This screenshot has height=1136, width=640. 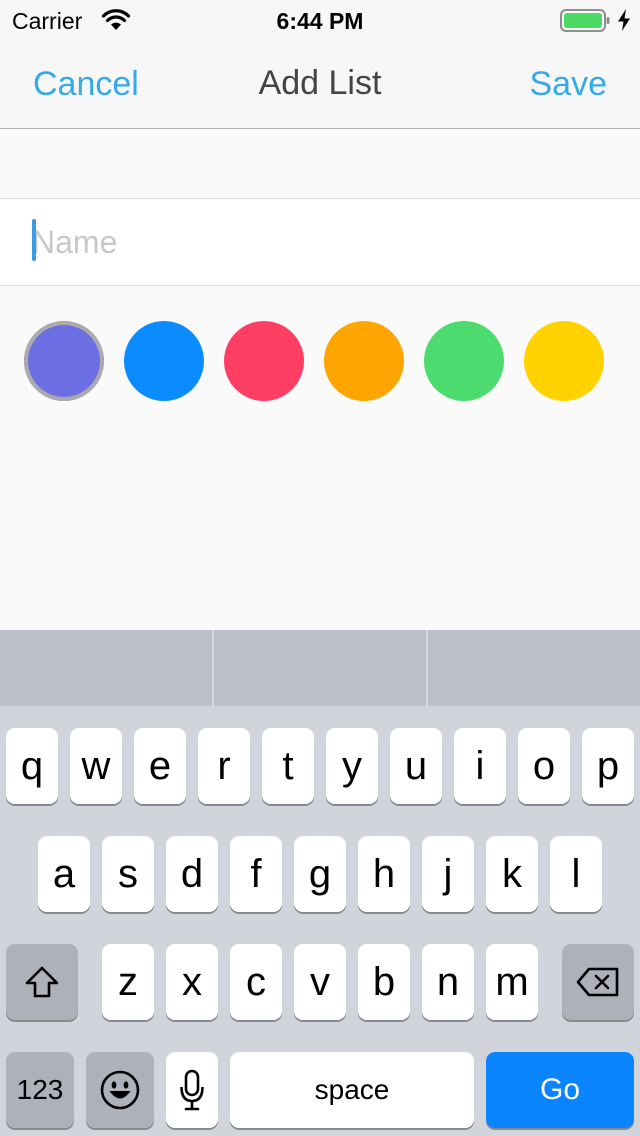 What do you see at coordinates (164, 361) in the screenshot?
I see `color-swatch-blue` at bounding box center [164, 361].